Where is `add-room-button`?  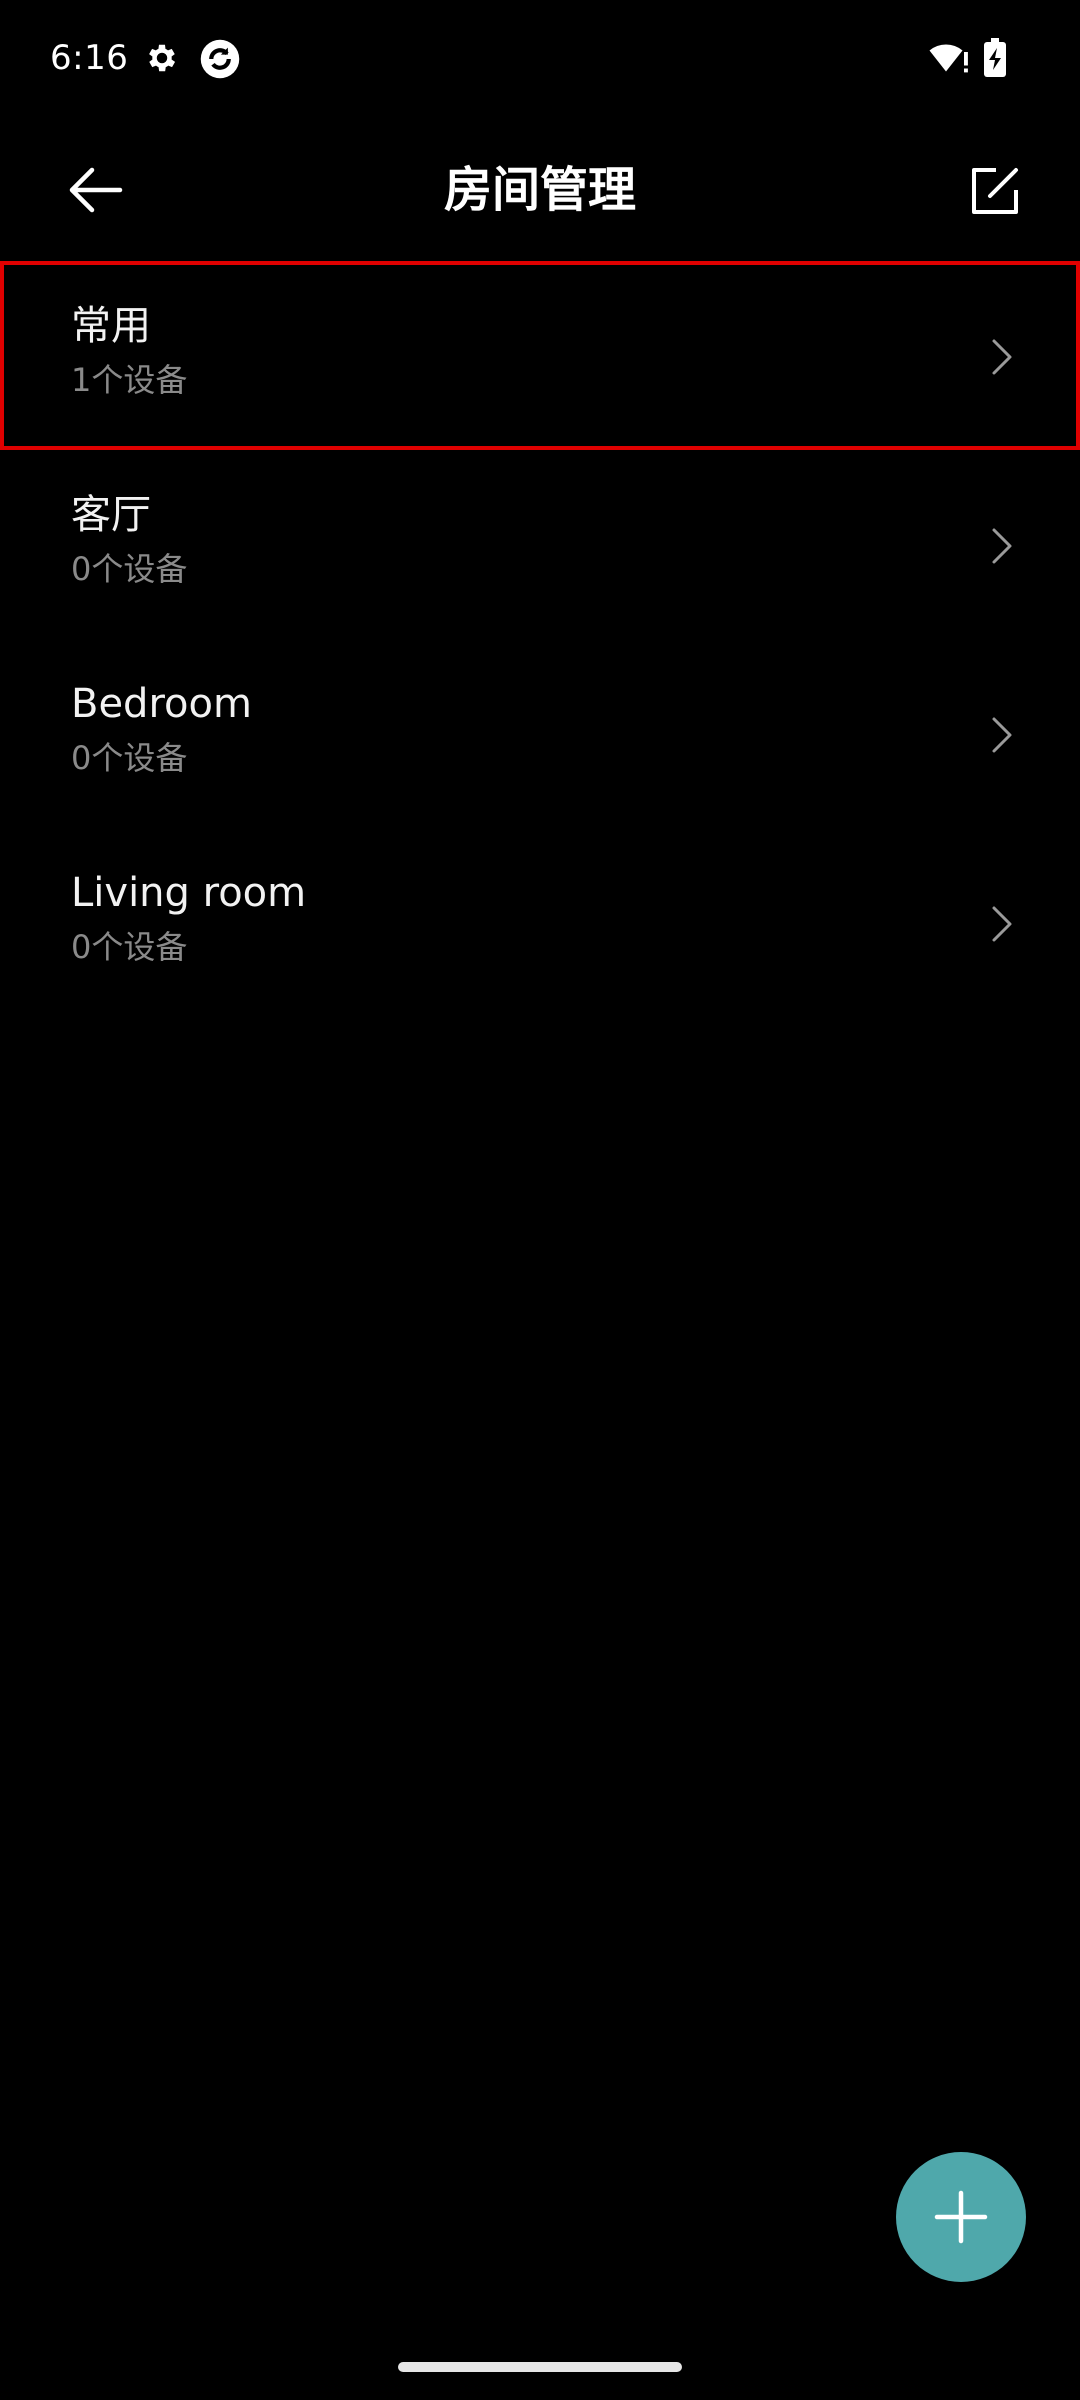 add-room-button is located at coordinates (961, 2217).